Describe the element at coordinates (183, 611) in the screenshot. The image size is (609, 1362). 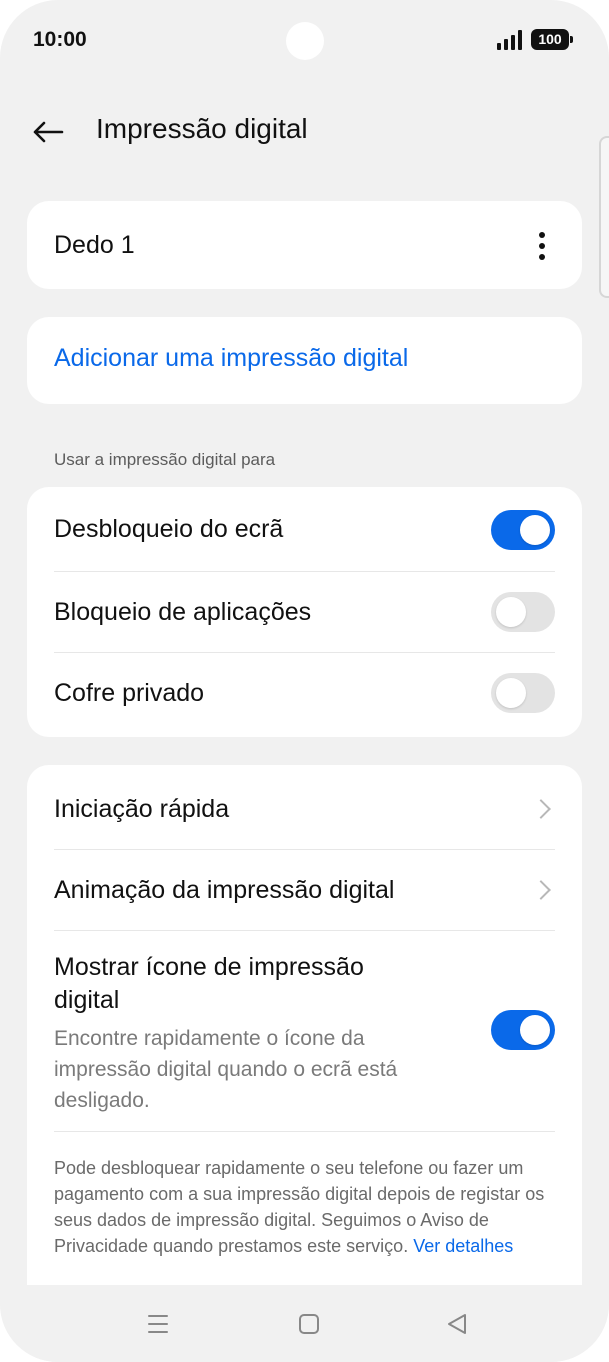
I see `setting-label: Bloqueio de aplicações` at that location.